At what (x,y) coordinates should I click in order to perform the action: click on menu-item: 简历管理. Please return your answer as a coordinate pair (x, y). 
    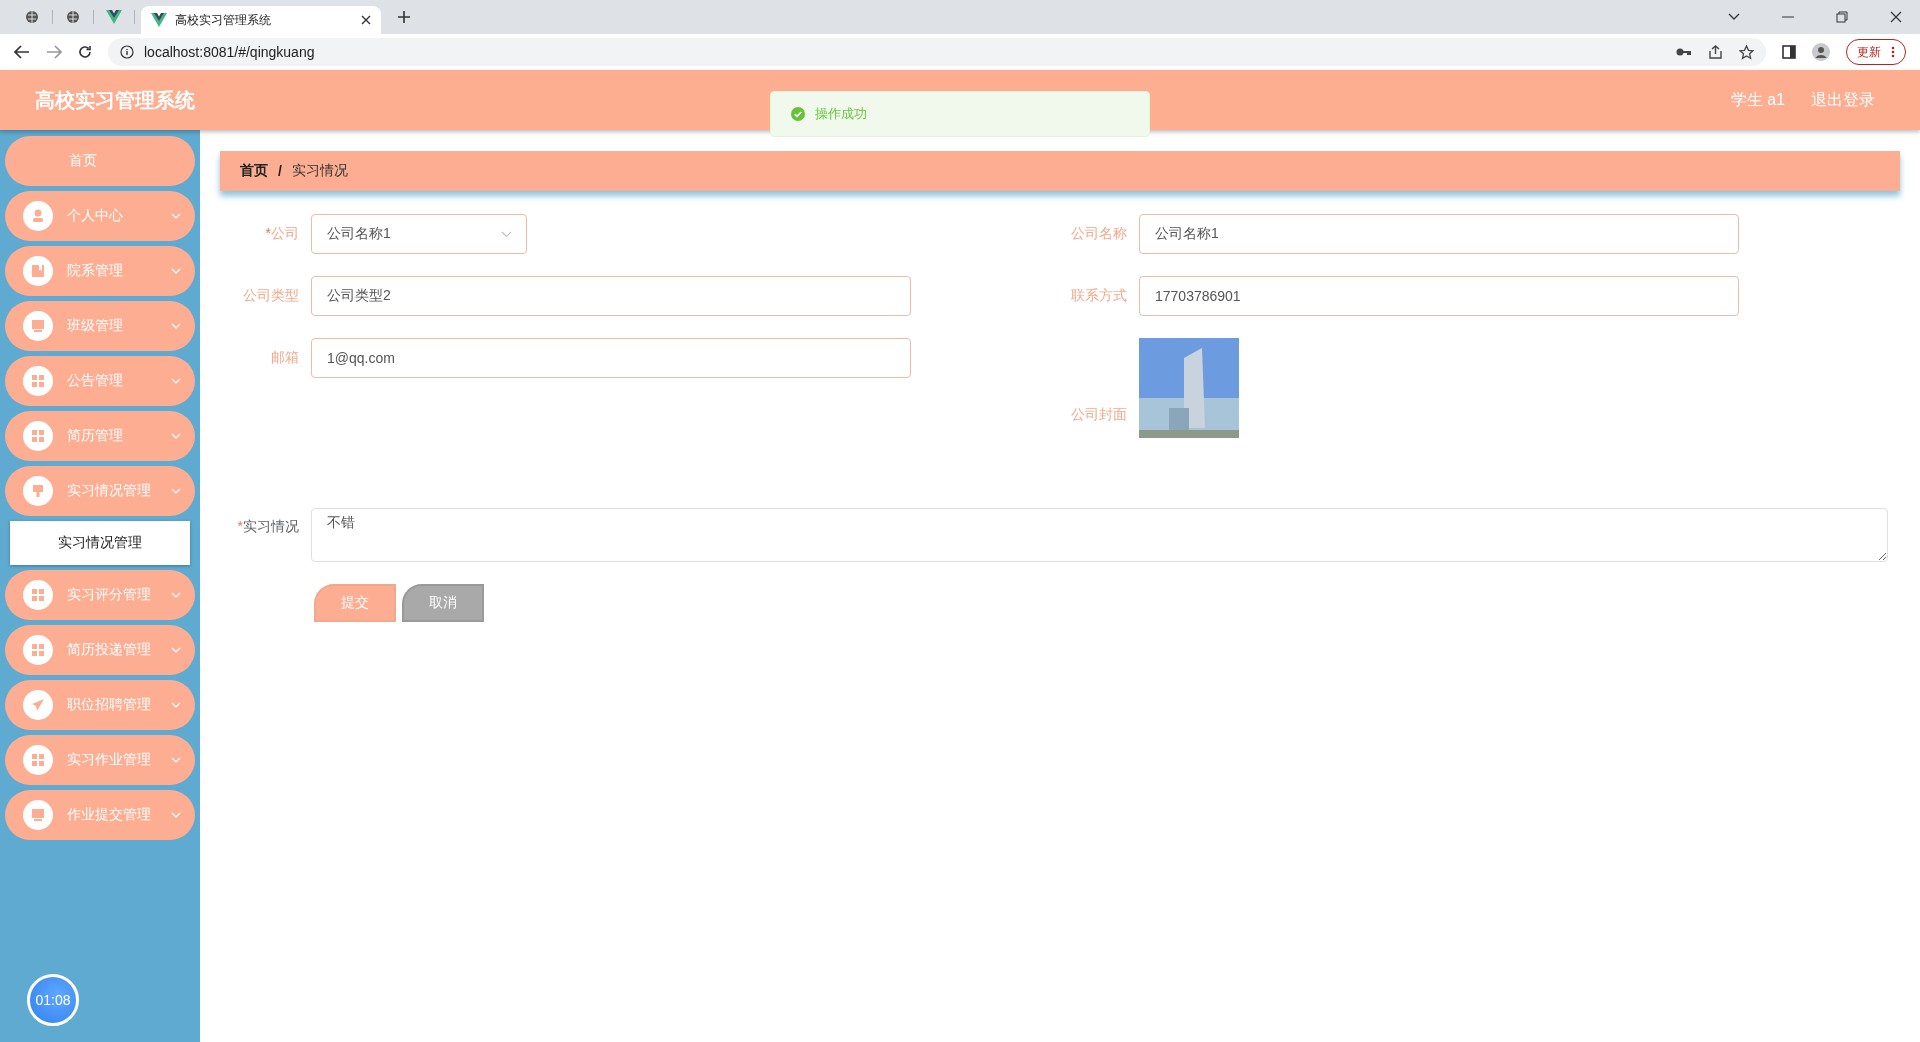
    Looking at the image, I should click on (100, 436).